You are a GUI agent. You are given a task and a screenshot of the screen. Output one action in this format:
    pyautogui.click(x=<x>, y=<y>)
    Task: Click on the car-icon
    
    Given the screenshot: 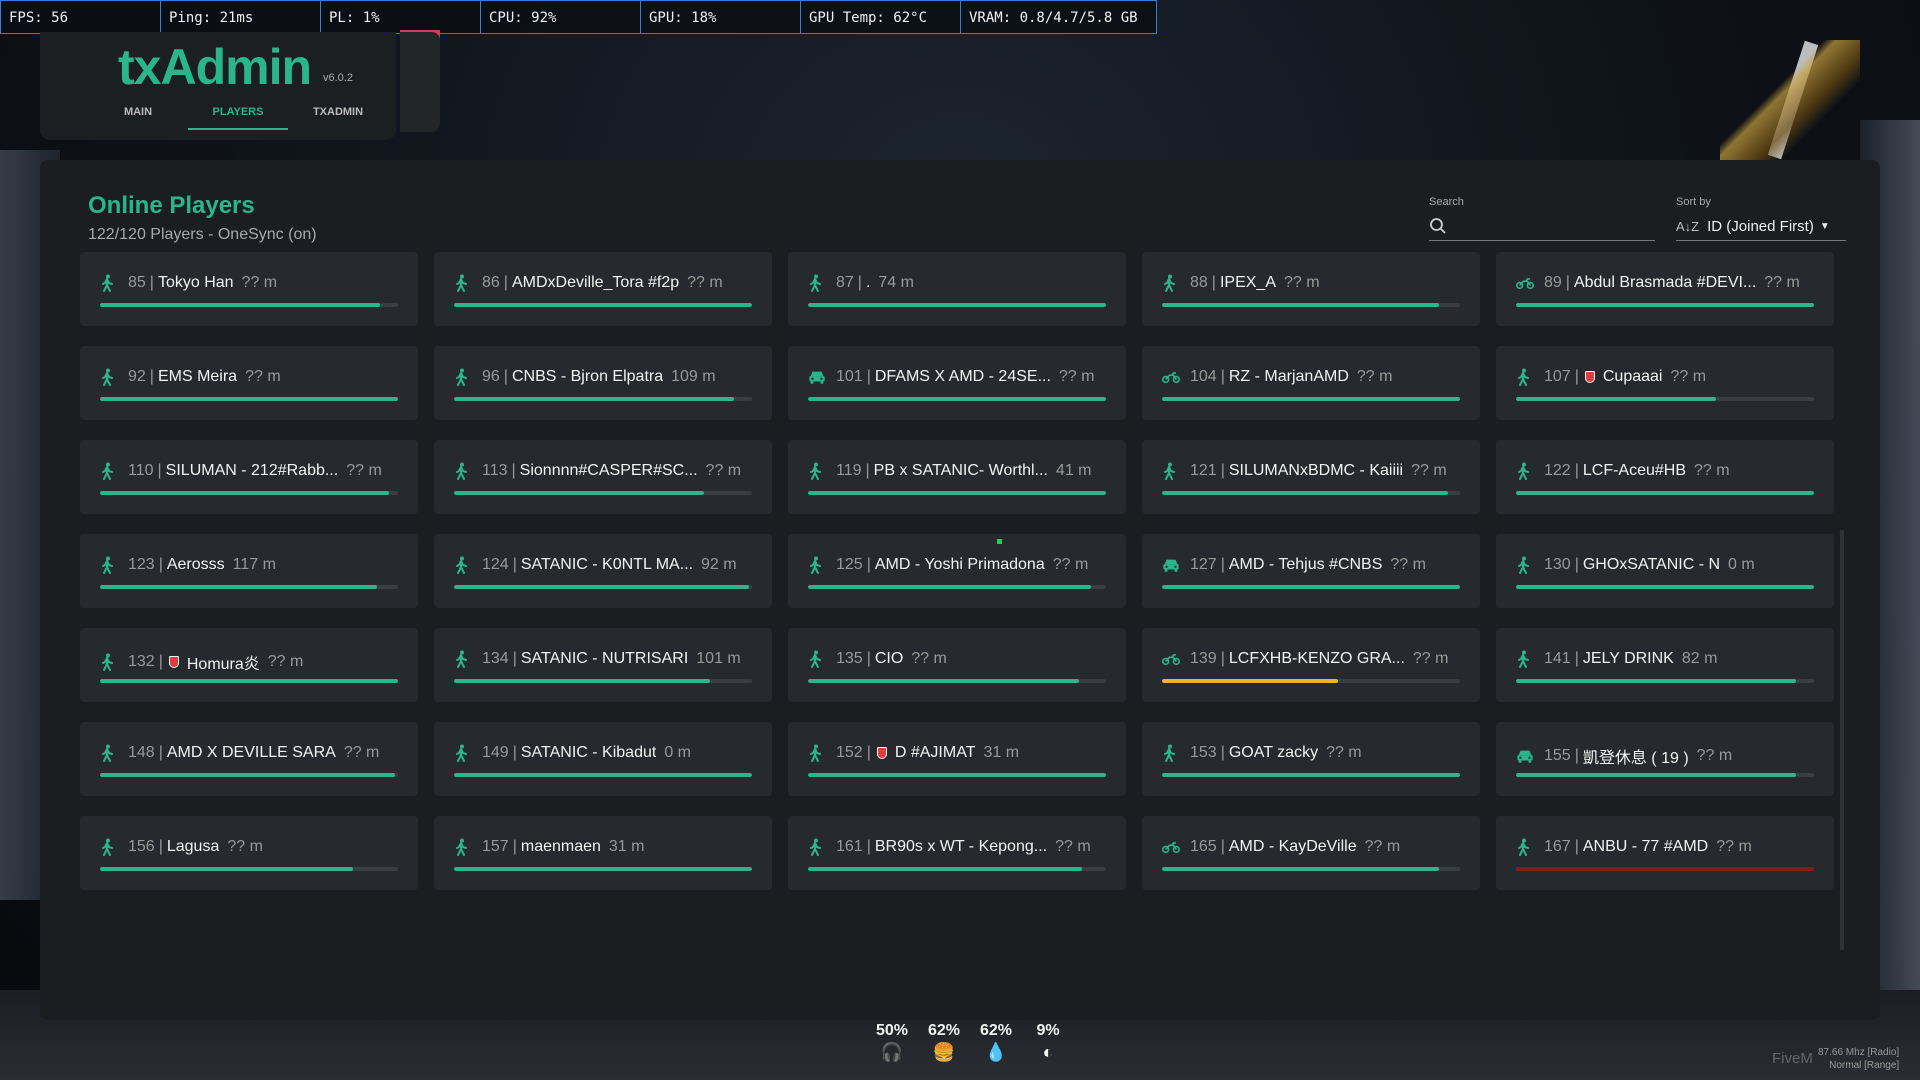 What is the action you would take?
    pyautogui.click(x=1171, y=565)
    